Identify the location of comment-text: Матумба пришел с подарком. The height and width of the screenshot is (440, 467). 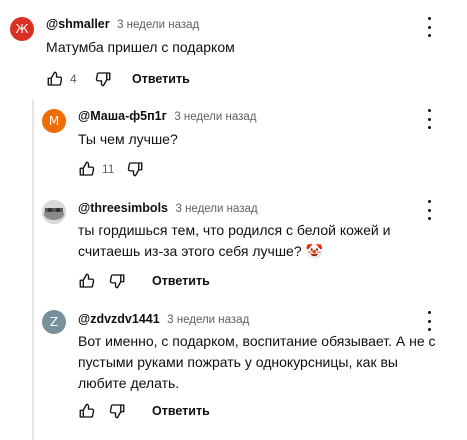
(140, 47).